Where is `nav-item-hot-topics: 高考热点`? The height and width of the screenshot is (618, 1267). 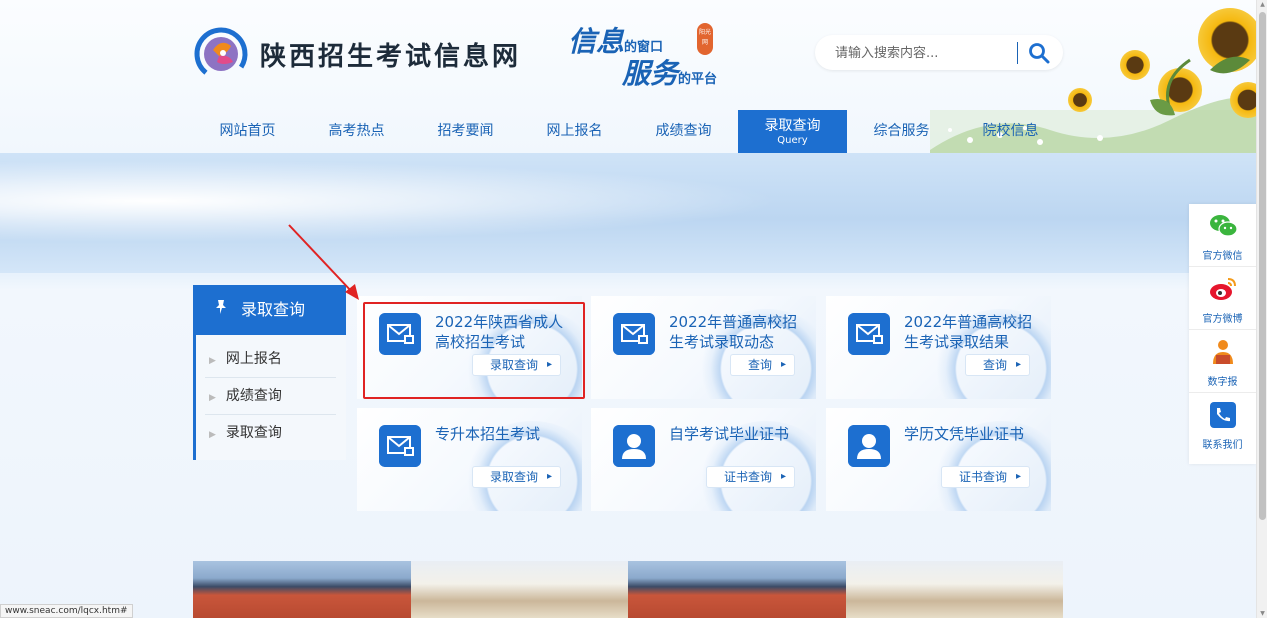 nav-item-hot-topics: 高考热点 is located at coordinates (356, 131).